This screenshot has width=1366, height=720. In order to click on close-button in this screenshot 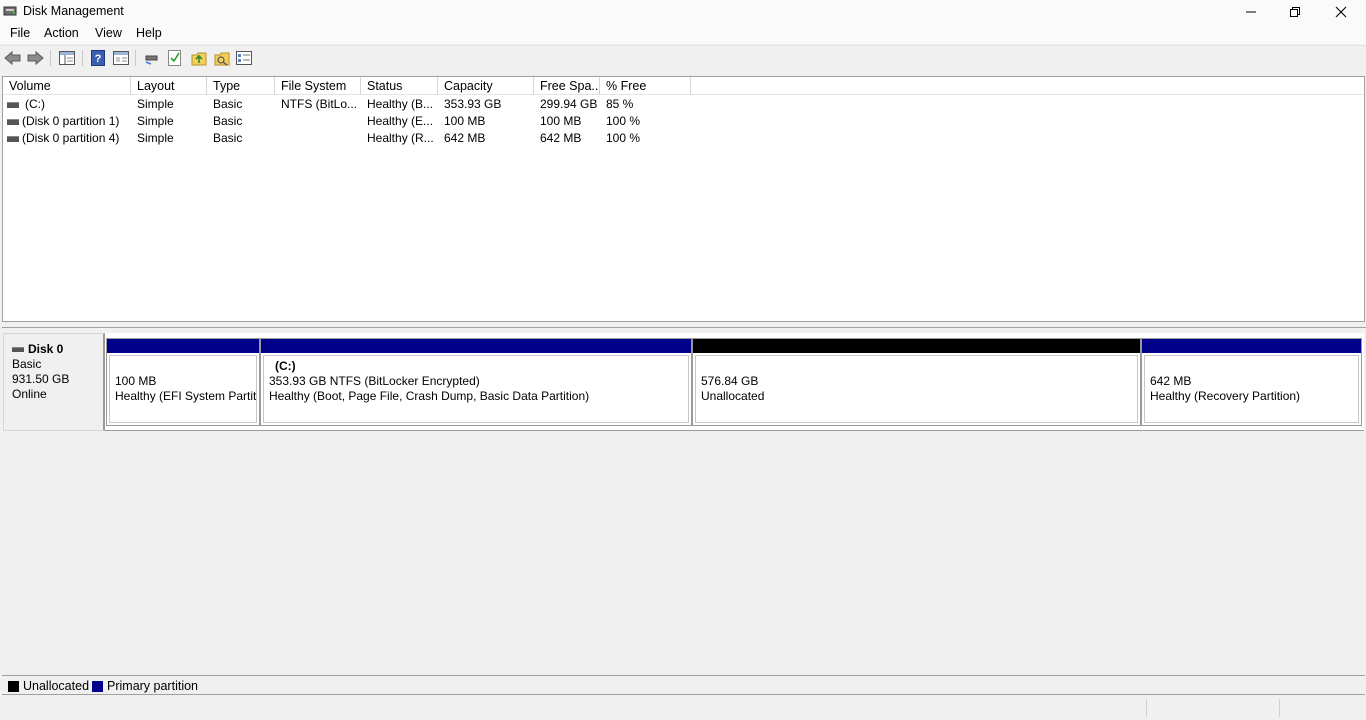, I will do `click(1341, 11)`.